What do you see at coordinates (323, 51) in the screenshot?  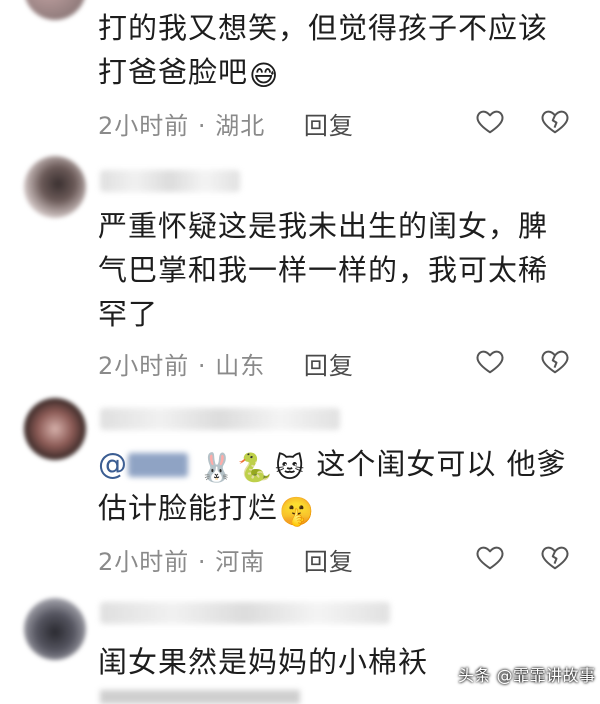 I see `comment-text: 打的我又想笑，但觉得孩子不应该 打爸爸脸吧😅` at bounding box center [323, 51].